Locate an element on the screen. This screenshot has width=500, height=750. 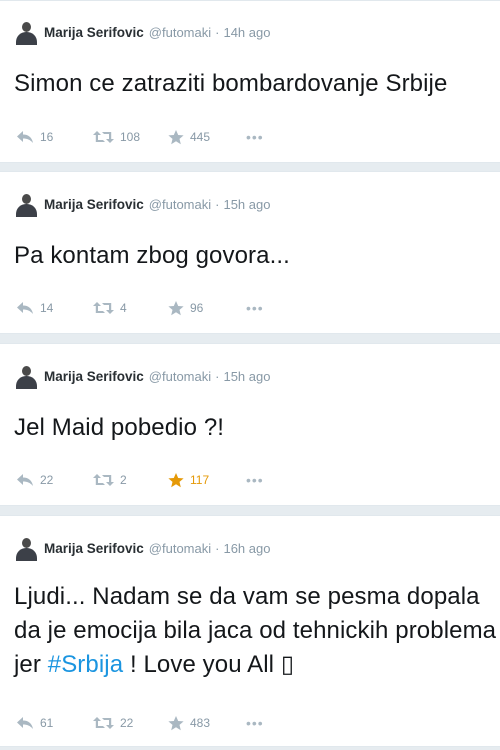
retweet-button: 22 is located at coordinates (130, 723).